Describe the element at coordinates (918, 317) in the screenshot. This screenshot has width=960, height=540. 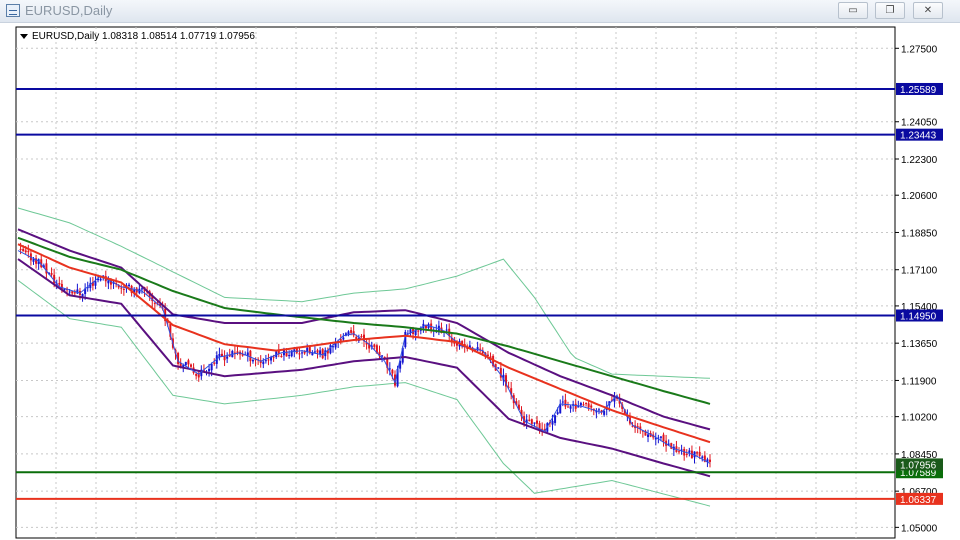
I see `level-label: 1.14950` at that location.